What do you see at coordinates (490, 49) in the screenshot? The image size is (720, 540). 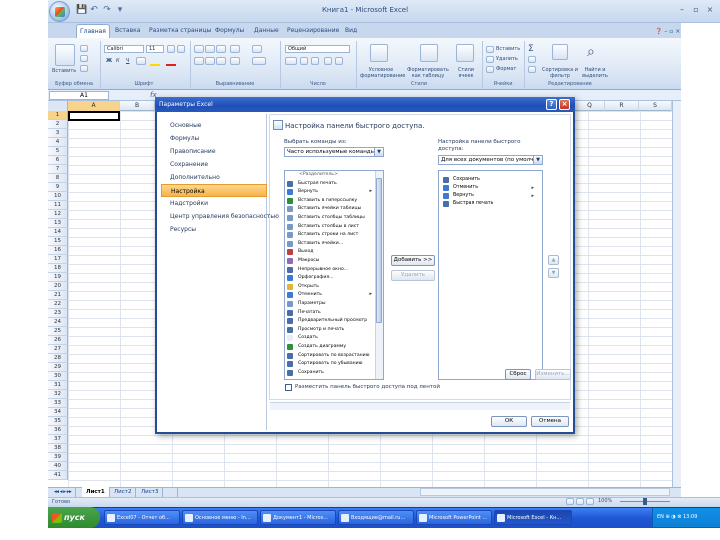 I see `insert-cells-icon` at bounding box center [490, 49].